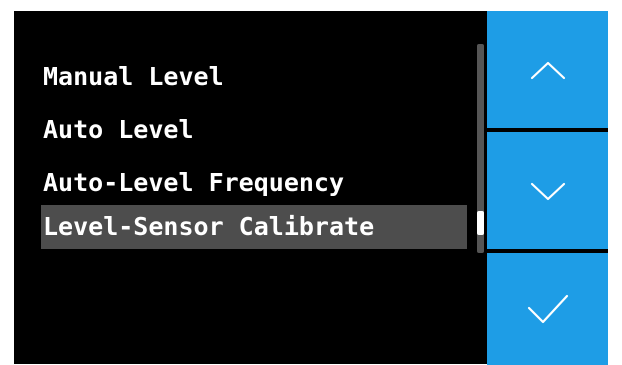 Image resolution: width=622 pixels, height=365 pixels. I want to click on chevron-up-icon, so click(547, 70).